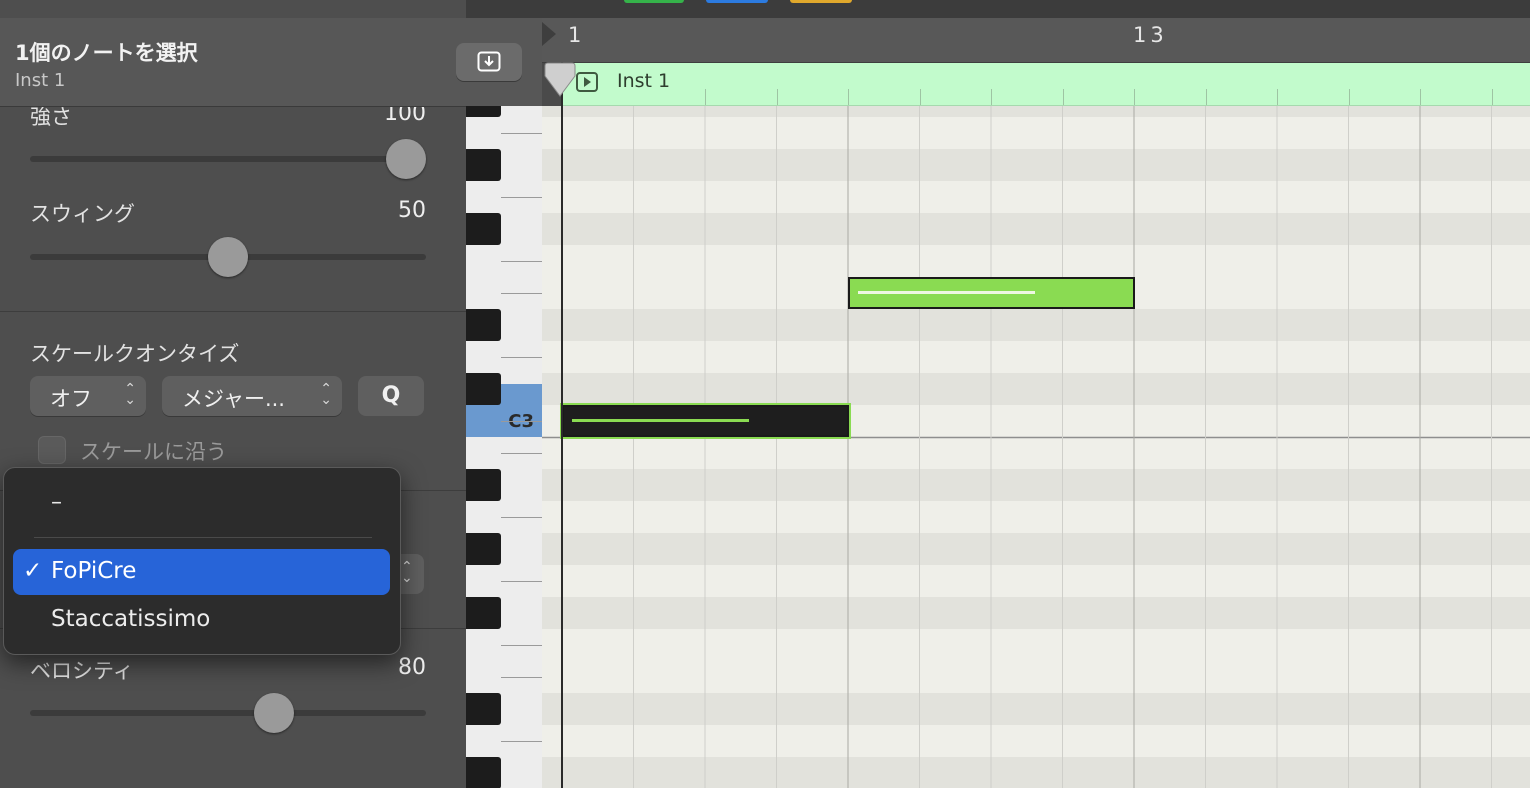 This screenshot has width=1530, height=788. What do you see at coordinates (654, 1) in the screenshot?
I see `toolbar-chip-green` at bounding box center [654, 1].